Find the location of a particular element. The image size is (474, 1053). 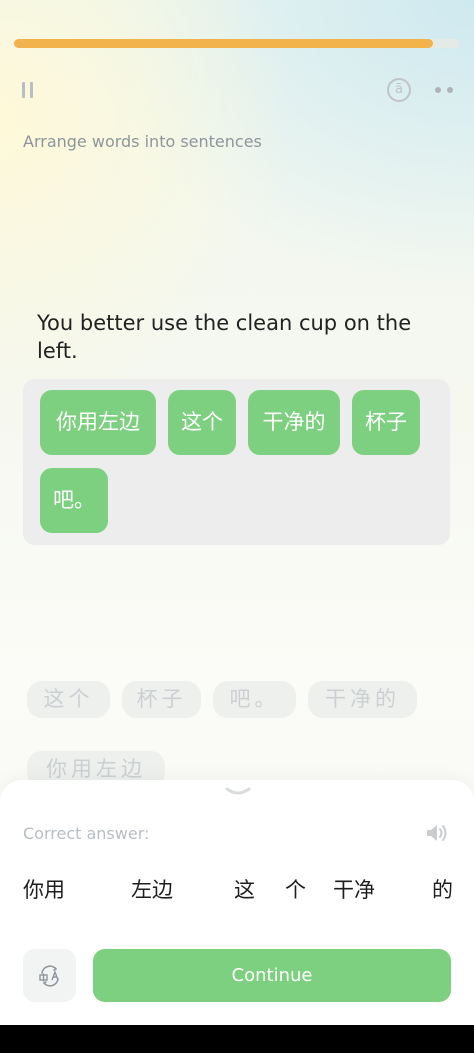

answer-word: 你用 is located at coordinates (44, 890).